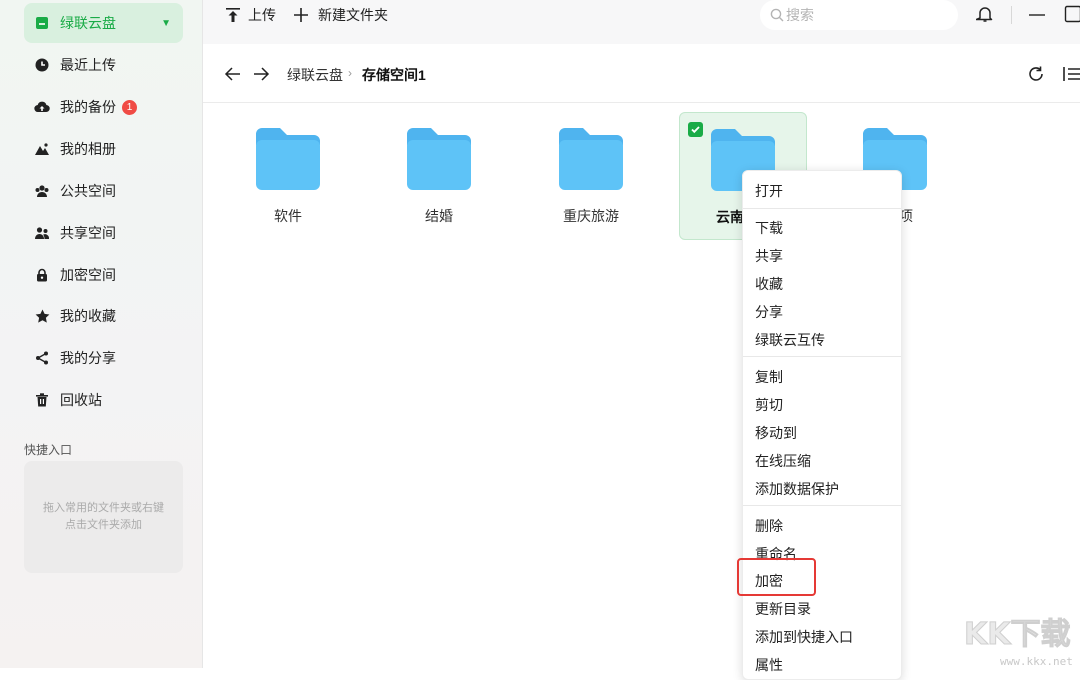 The height and width of the screenshot is (680, 1080). Describe the element at coordinates (790, 340) in the screenshot. I see `menu-item-transfer: 绿联云互传` at that location.